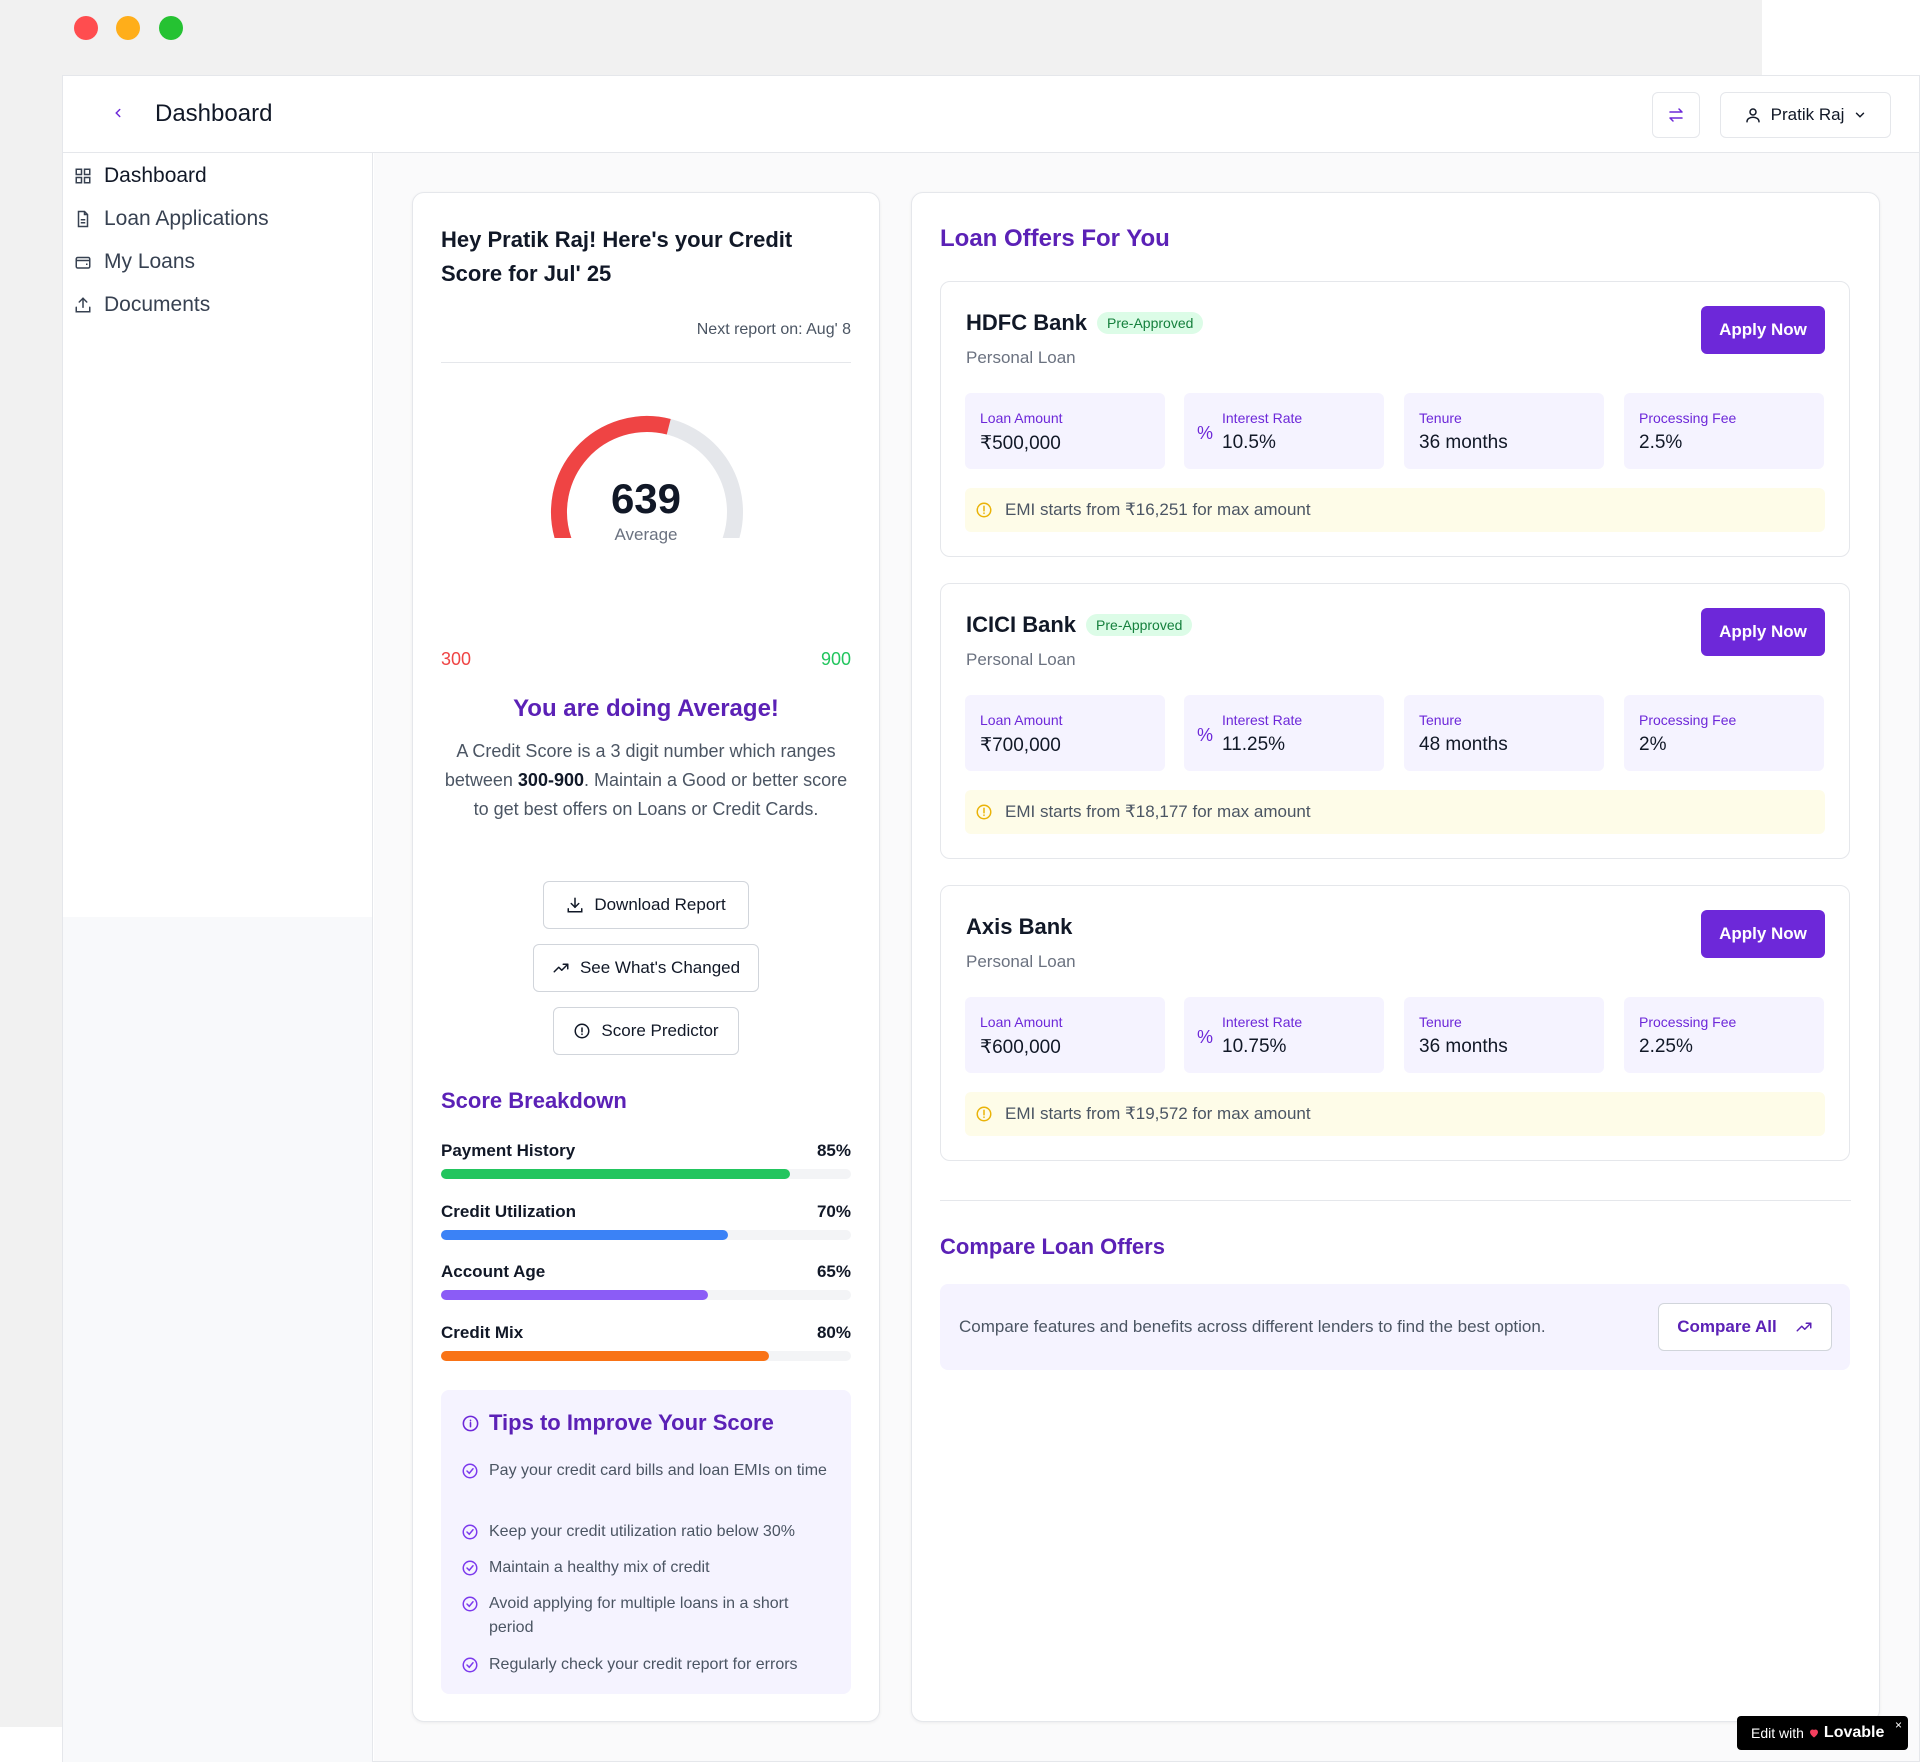 The image size is (1920, 1762). What do you see at coordinates (1724, 1035) in the screenshot?
I see `processing-fee-metric: Processing Fee 2.25%` at bounding box center [1724, 1035].